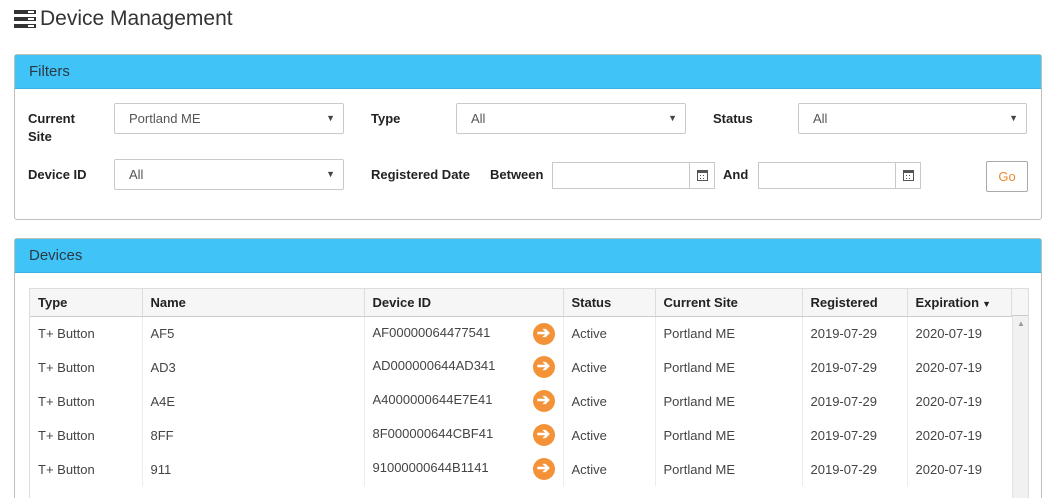 This screenshot has height=498, width=1051. I want to click on device-id-value: All, so click(136, 174).